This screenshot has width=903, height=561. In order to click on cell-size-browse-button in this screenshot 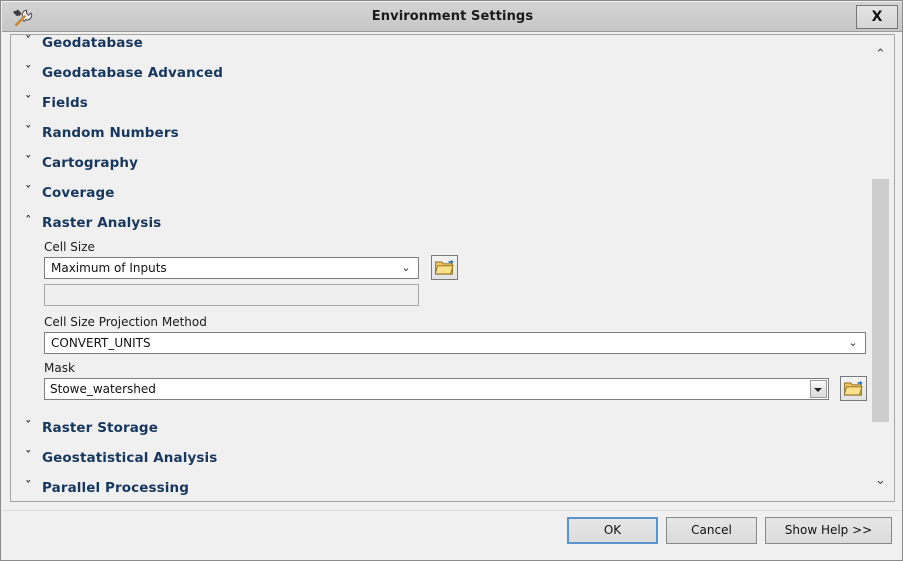, I will do `click(444, 267)`.